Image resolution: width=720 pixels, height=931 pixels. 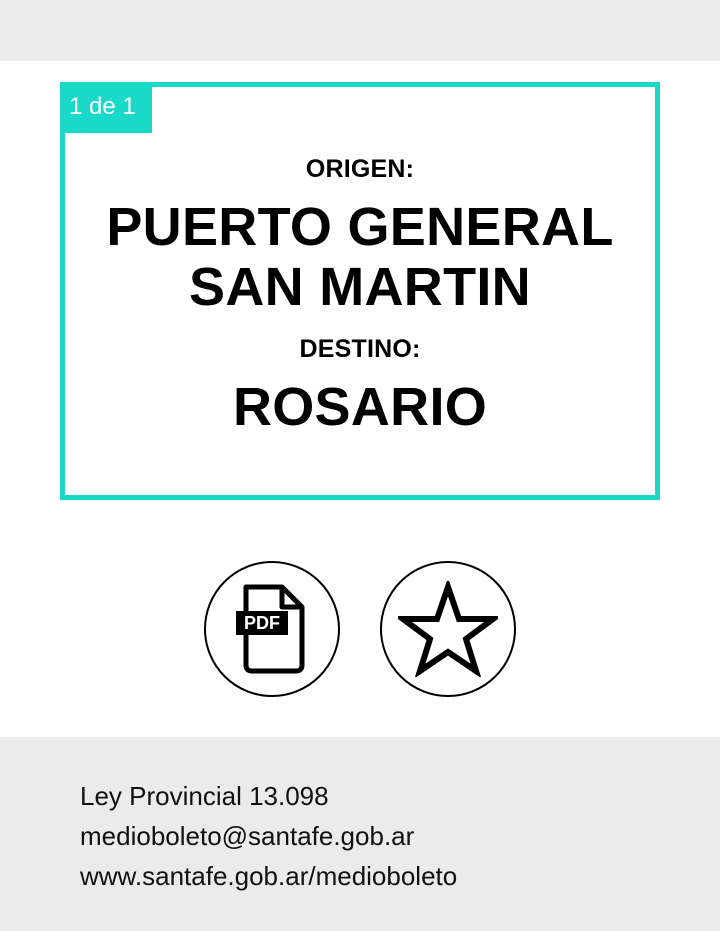 I want to click on top-bar, so click(x=360, y=30).